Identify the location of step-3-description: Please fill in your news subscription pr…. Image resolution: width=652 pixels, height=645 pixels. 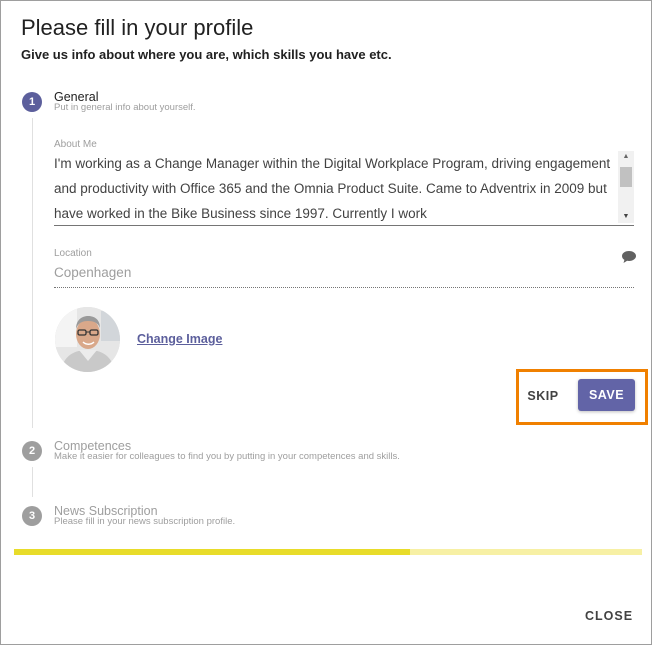
(145, 521).